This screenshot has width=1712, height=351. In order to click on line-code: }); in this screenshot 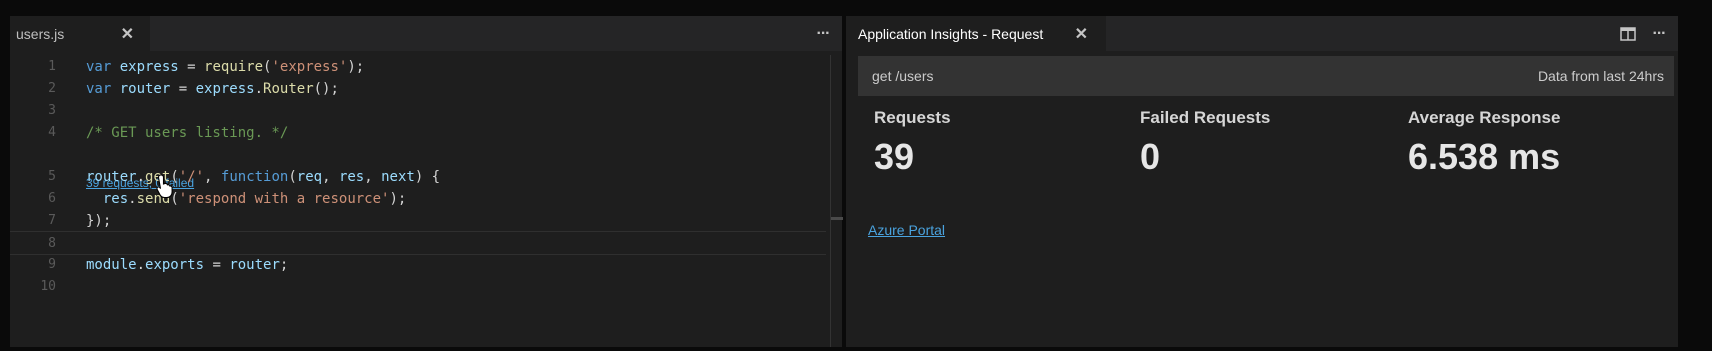, I will do `click(98, 221)`.